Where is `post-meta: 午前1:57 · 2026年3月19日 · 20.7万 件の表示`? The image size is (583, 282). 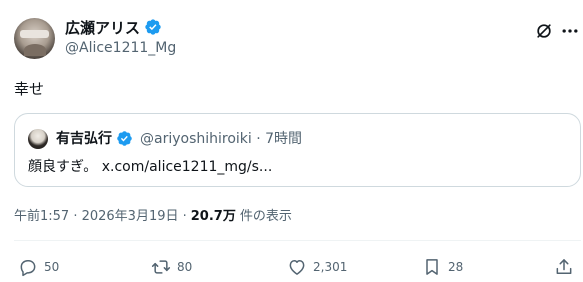
post-meta: 午前1:57 · 2026年3月19日 · 20.7万 件の表示 is located at coordinates (153, 214).